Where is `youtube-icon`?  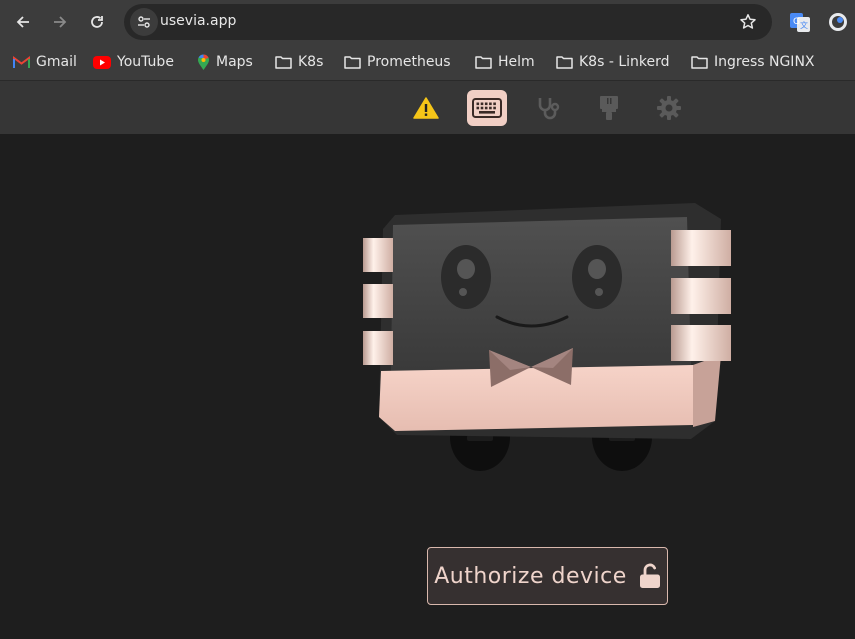 youtube-icon is located at coordinates (102, 62).